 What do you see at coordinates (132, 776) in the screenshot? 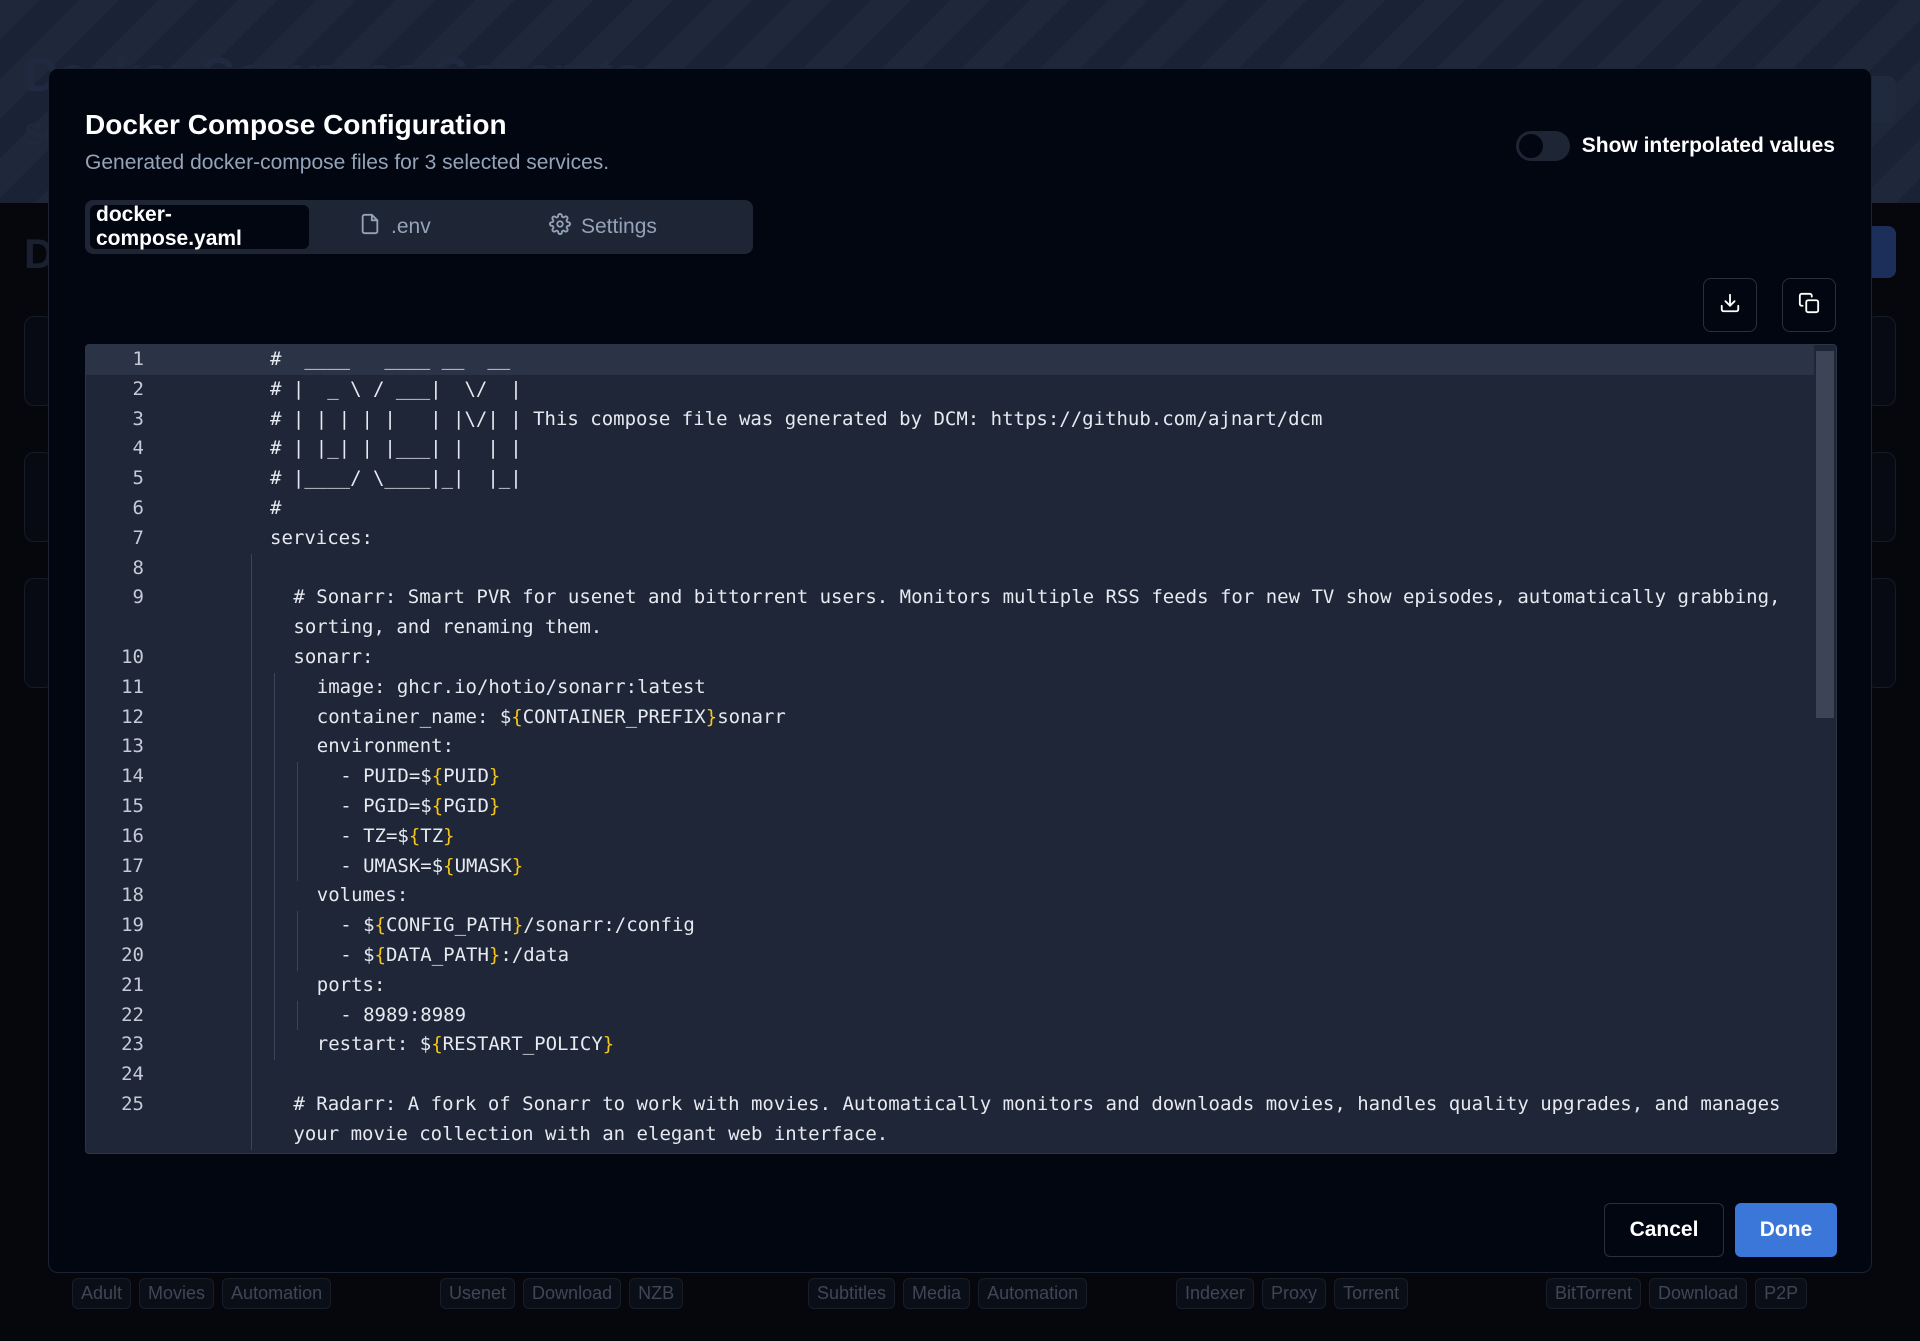
I see `line-number: 14` at bounding box center [132, 776].